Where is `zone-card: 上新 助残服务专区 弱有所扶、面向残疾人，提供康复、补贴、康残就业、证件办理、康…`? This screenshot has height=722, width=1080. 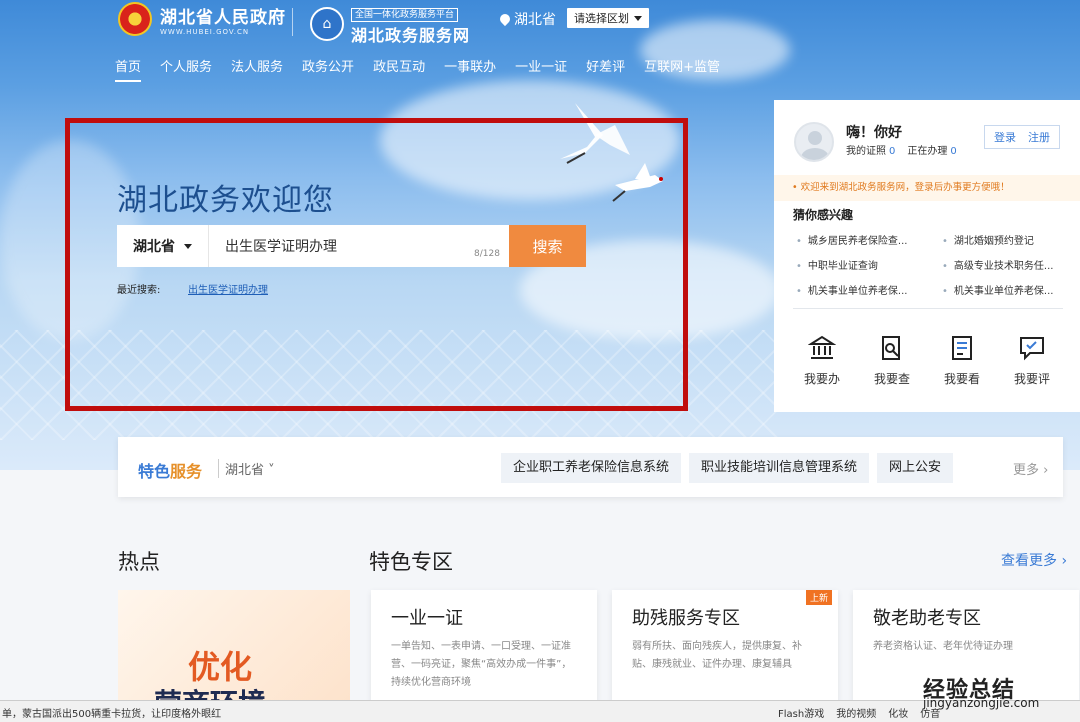 zone-card: 上新 助残服务专区 弱有所扶、面向残疾人，提供康复、补贴、康残就业、证件办理、康… is located at coordinates (725, 646).